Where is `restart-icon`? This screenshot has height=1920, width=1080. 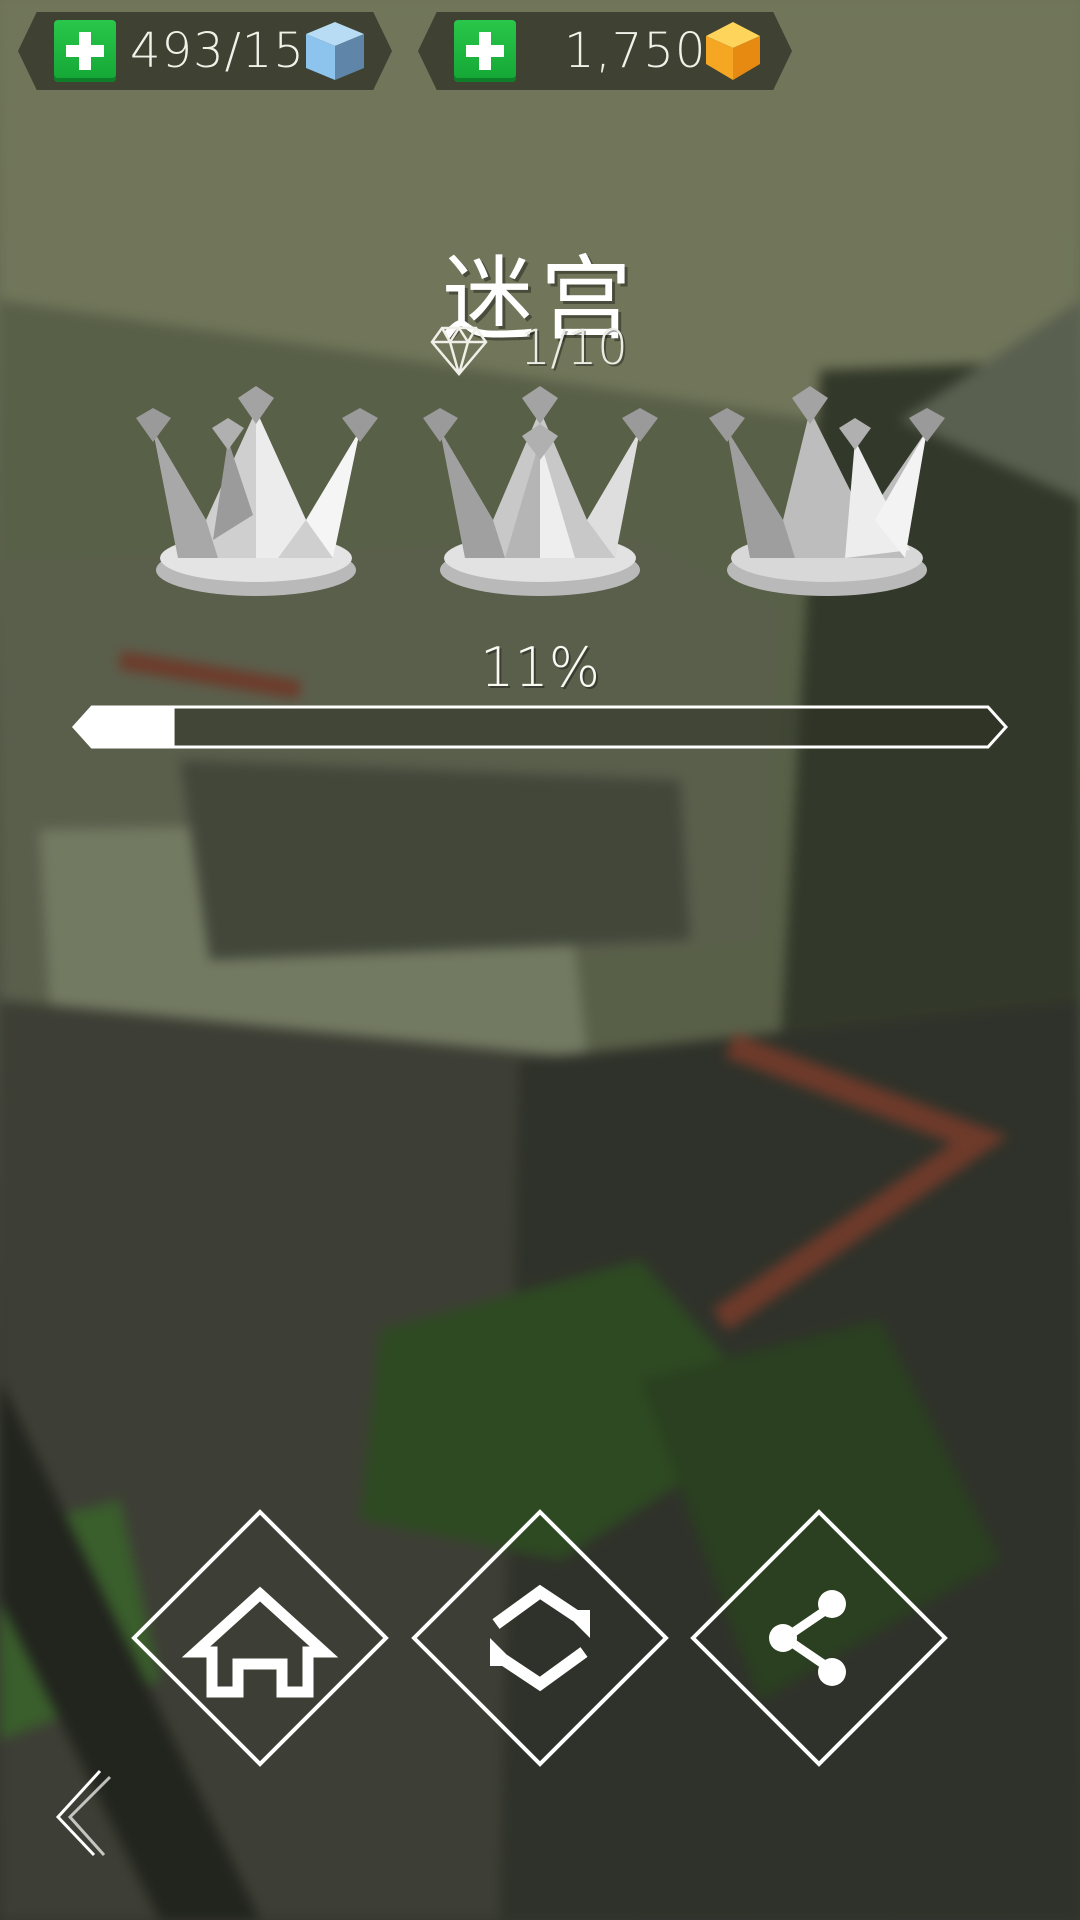
restart-icon is located at coordinates (540, 1638).